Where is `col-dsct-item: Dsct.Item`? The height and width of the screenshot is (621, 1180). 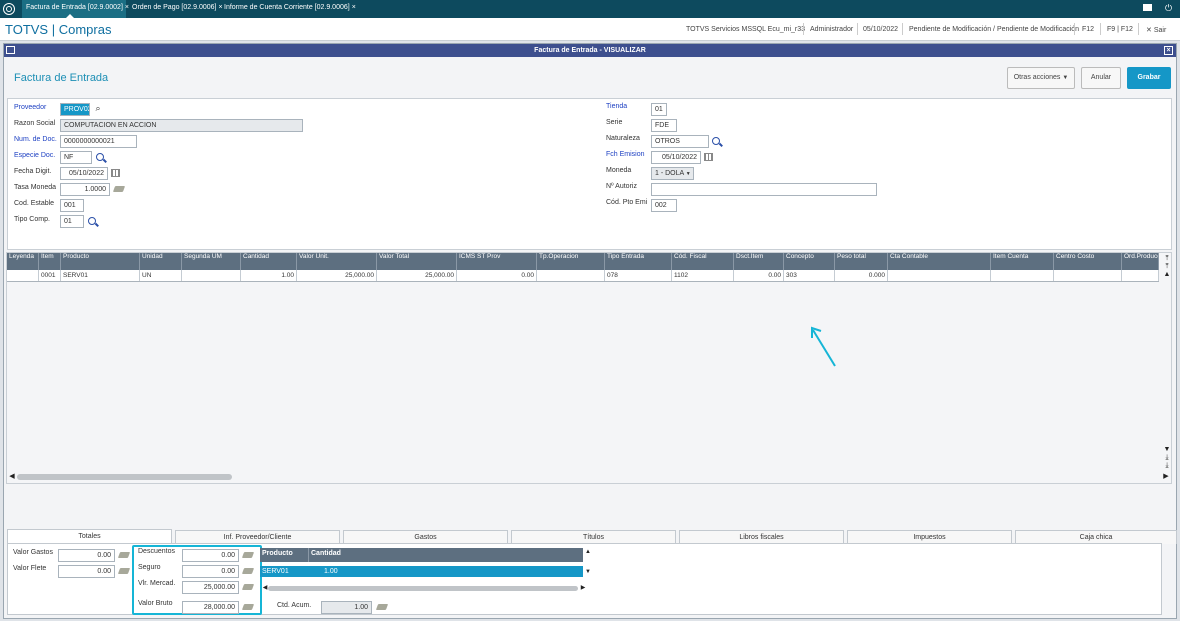 col-dsct-item: Dsct.Item is located at coordinates (759, 261).